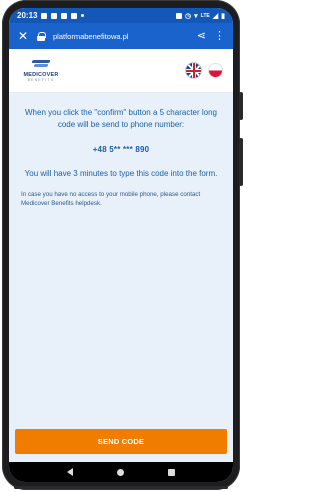  I want to click on signal-icon: ◢, so click(215, 16).